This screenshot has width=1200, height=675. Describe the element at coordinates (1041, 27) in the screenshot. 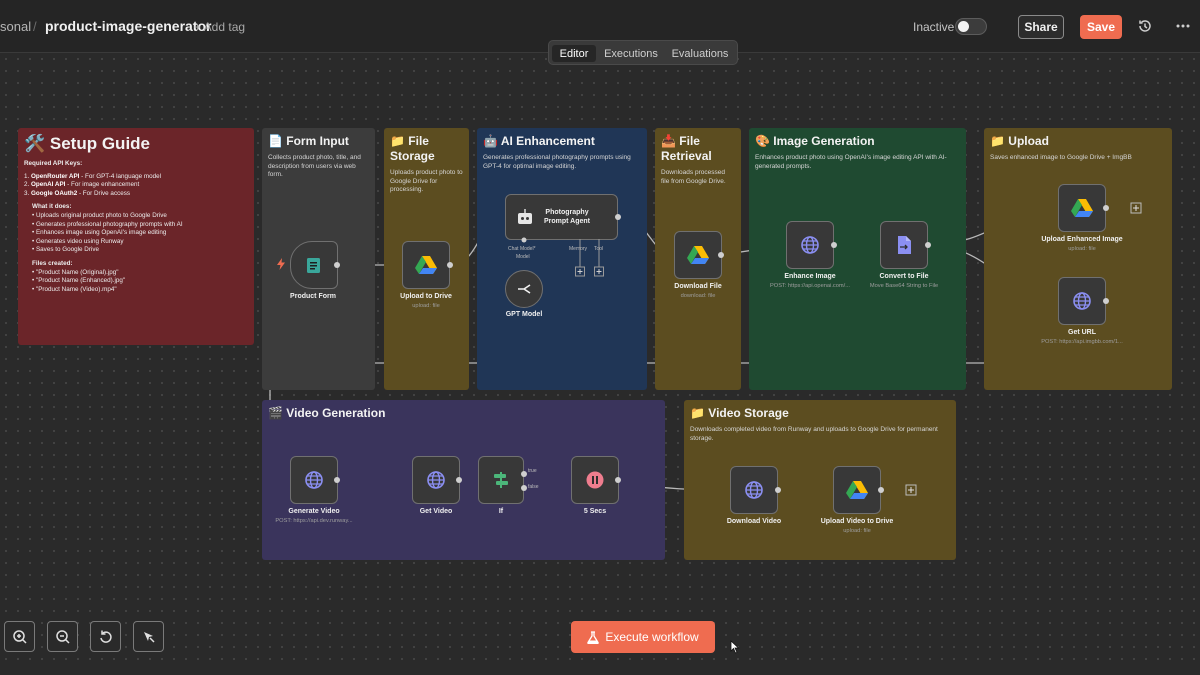

I see `share-button: Share` at that location.